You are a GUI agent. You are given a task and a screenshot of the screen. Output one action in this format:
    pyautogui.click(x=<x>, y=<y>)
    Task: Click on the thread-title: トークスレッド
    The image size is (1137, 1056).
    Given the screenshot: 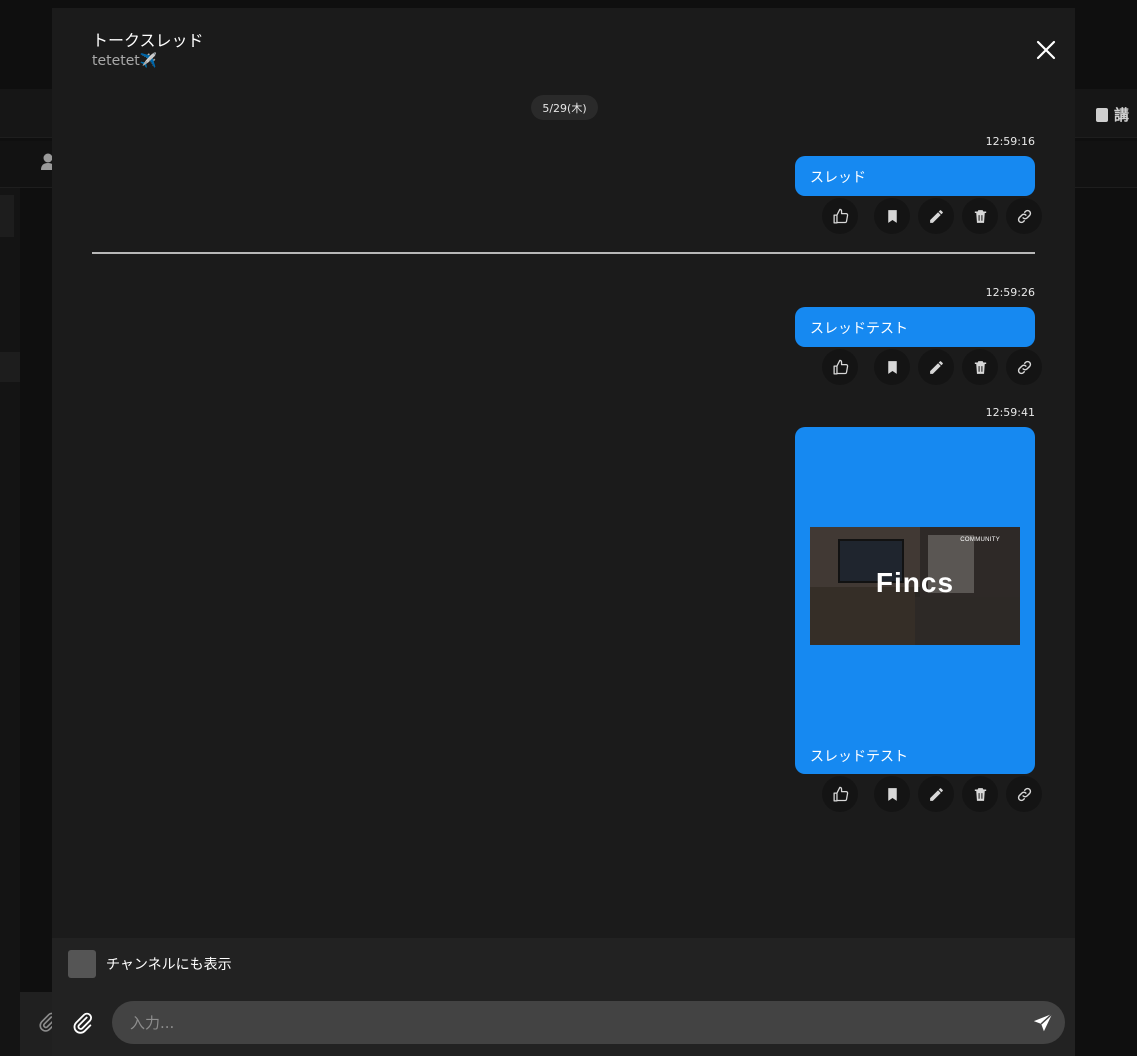 What is the action you would take?
    pyautogui.click(x=148, y=40)
    